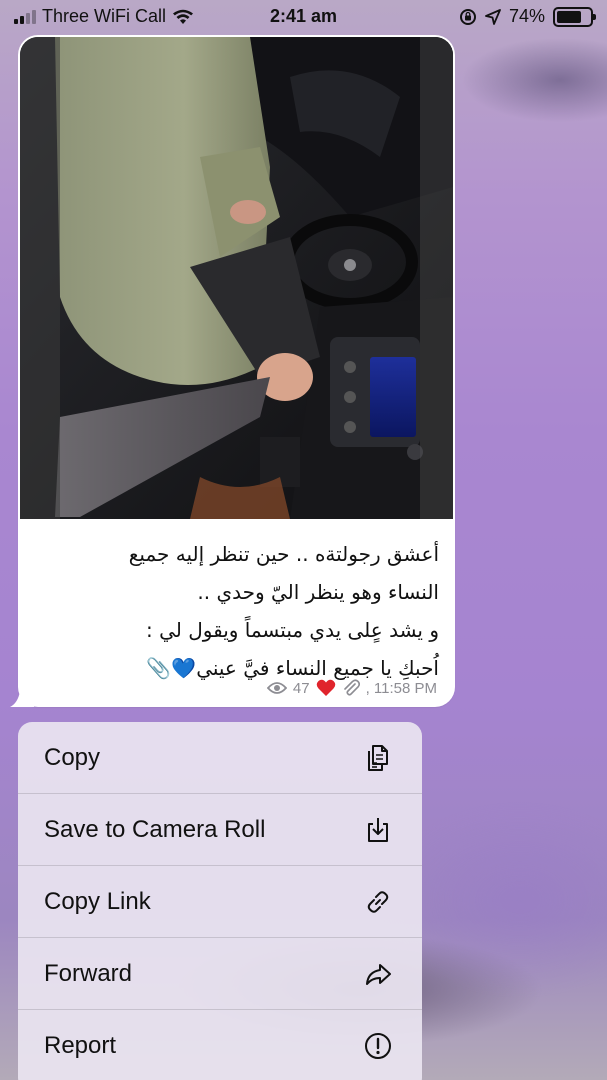  What do you see at coordinates (318, 592) in the screenshot?
I see `caption-line: النساء وهو ينظر اليّ وحدي ..` at bounding box center [318, 592].